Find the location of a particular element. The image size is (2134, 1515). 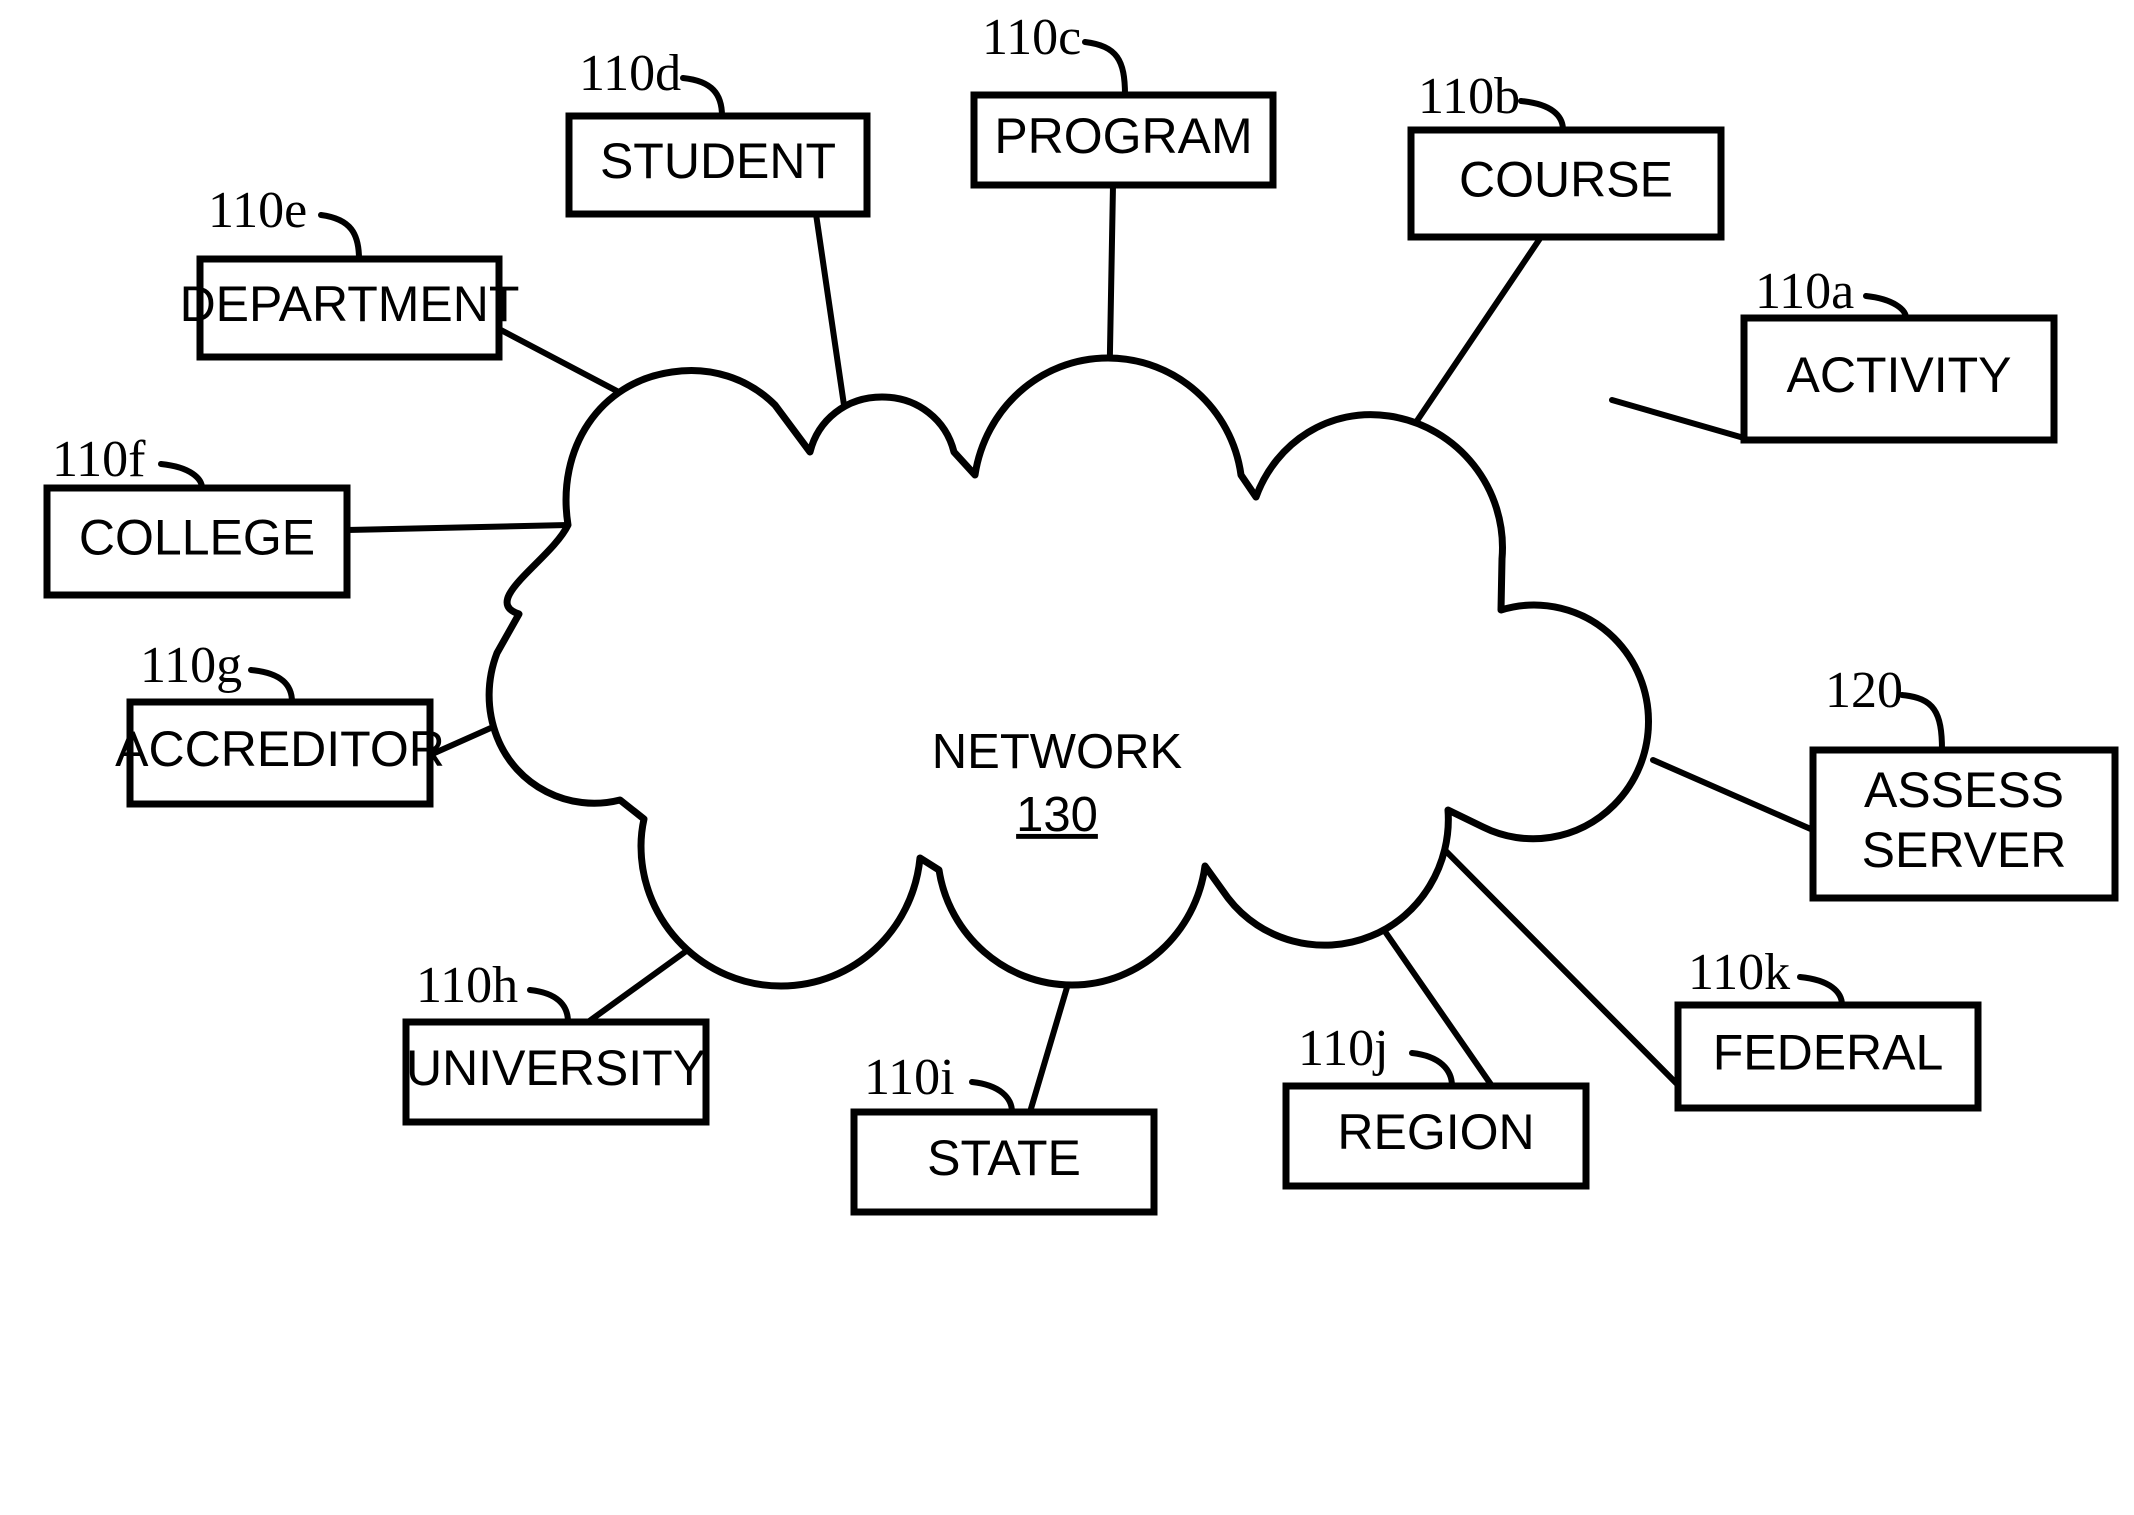

node-label-department: DEPARTMENT is located at coordinates (350, 304).